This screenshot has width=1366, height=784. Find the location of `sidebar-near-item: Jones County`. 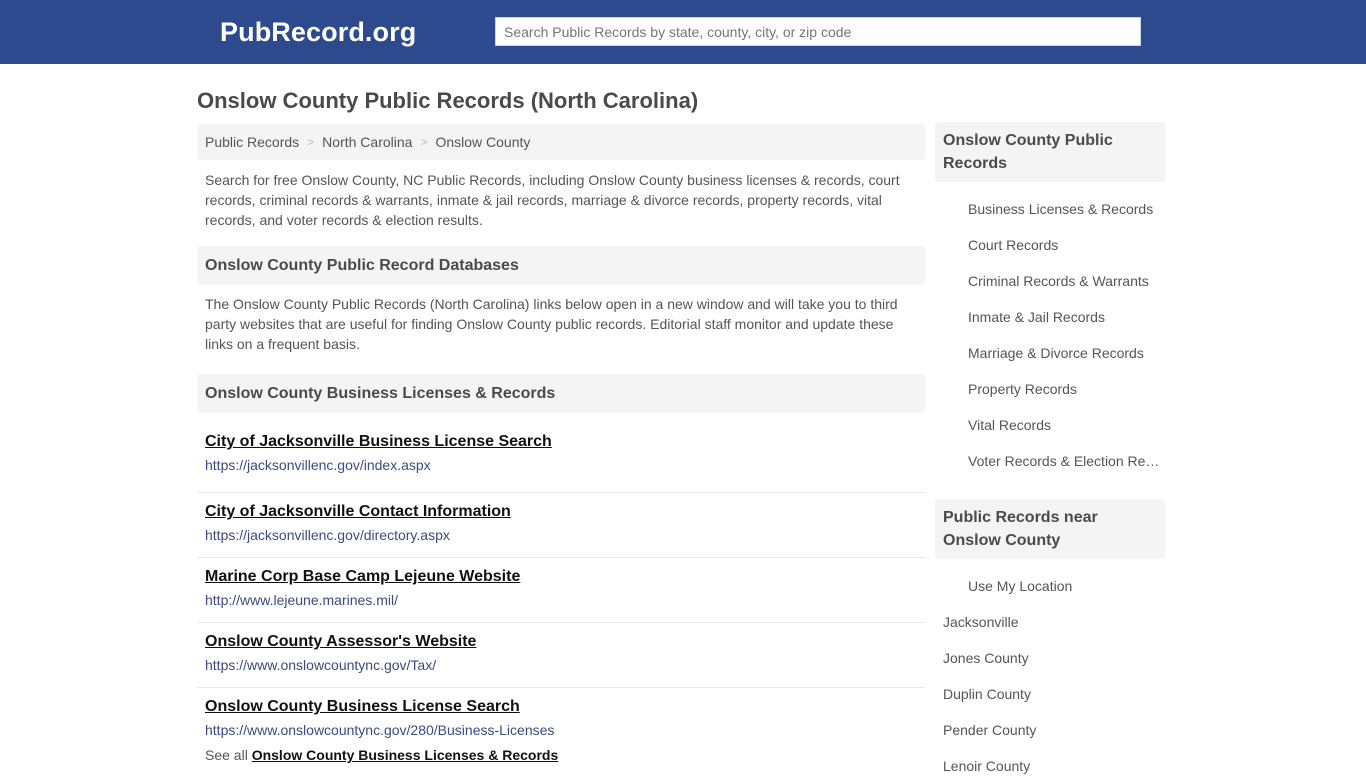

sidebar-near-item: Jones County is located at coordinates (1050, 658).